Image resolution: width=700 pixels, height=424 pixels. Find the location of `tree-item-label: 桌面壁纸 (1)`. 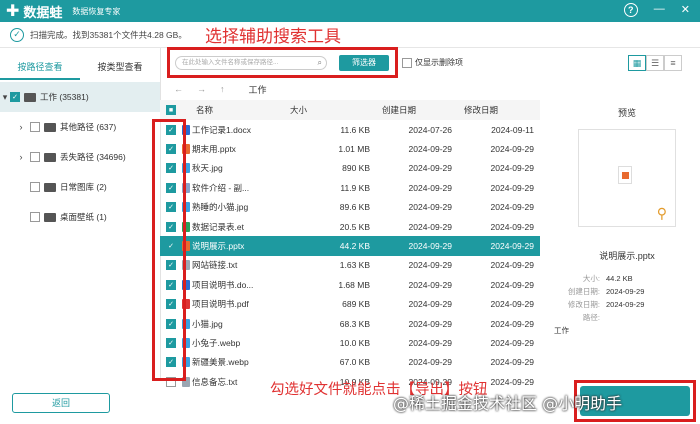

tree-item-label: 桌面壁纸 (1) is located at coordinates (83, 217).